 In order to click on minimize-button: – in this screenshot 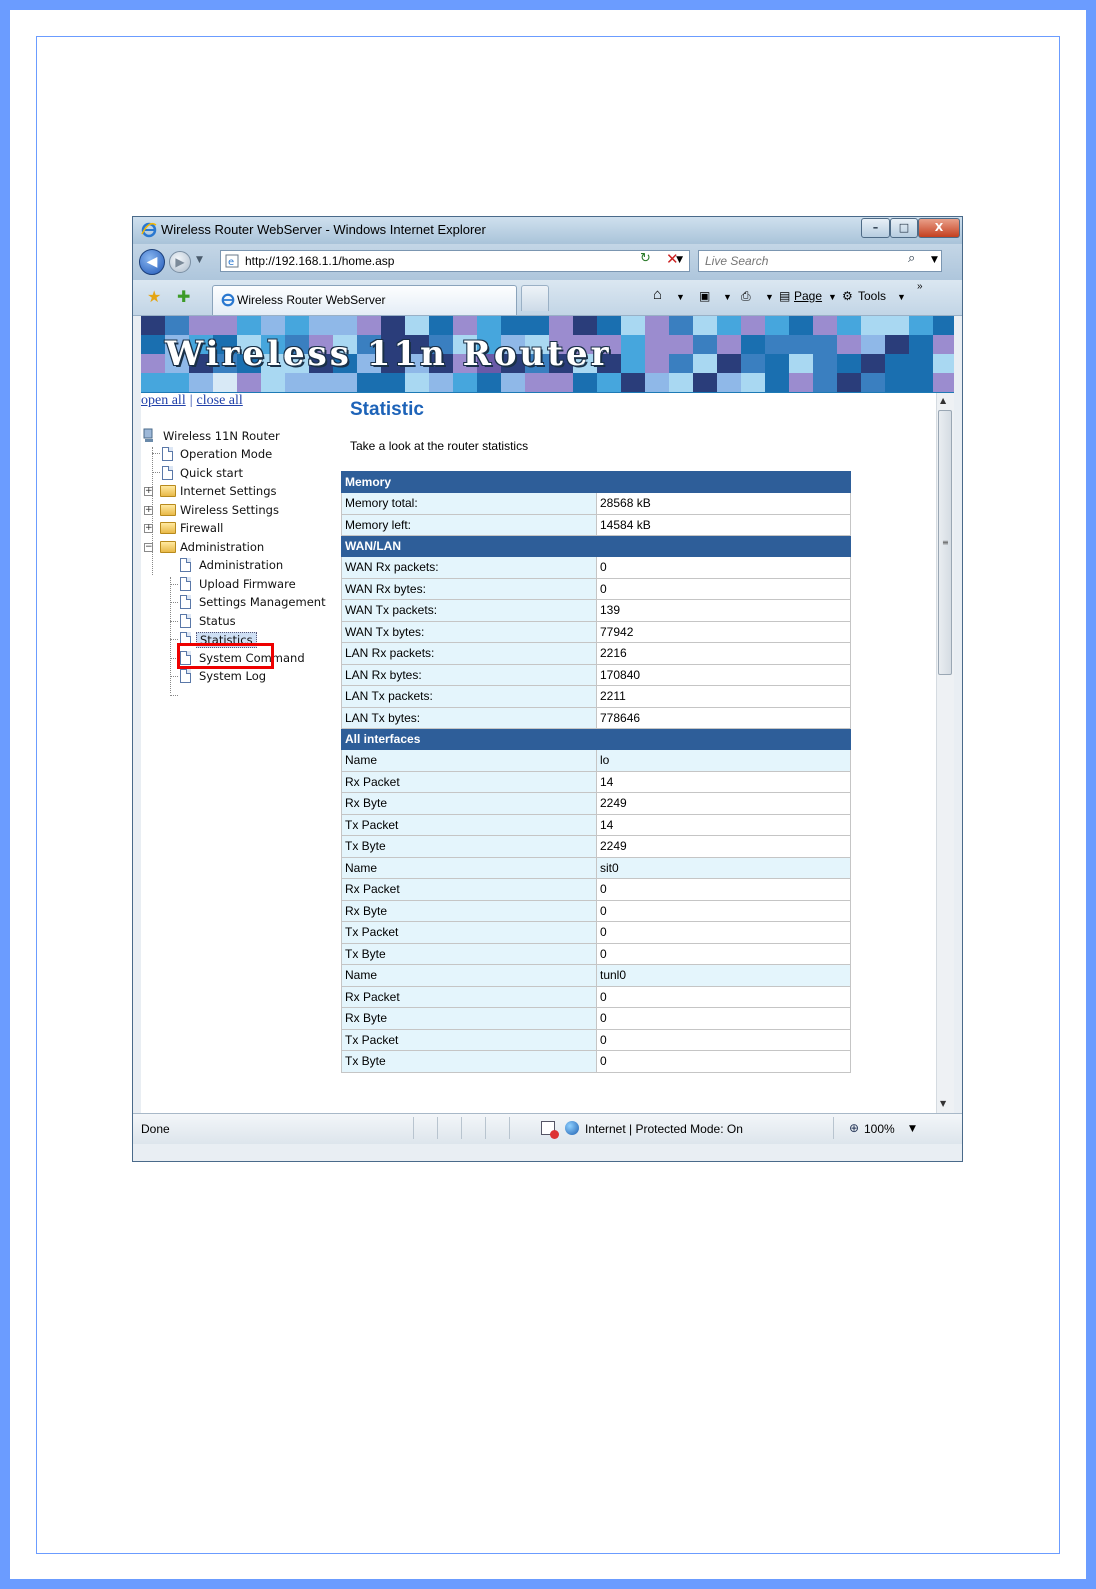, I will do `click(875, 228)`.